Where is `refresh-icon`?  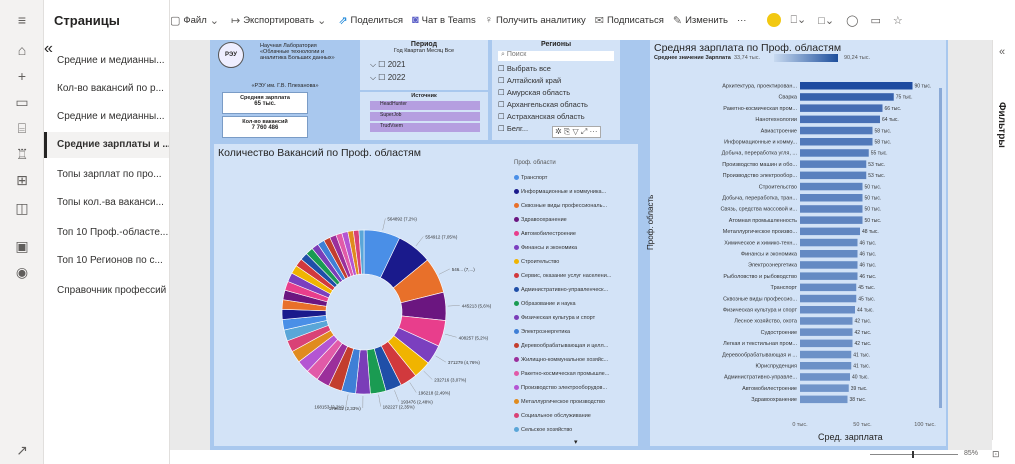 refresh-icon is located at coordinates (774, 20).